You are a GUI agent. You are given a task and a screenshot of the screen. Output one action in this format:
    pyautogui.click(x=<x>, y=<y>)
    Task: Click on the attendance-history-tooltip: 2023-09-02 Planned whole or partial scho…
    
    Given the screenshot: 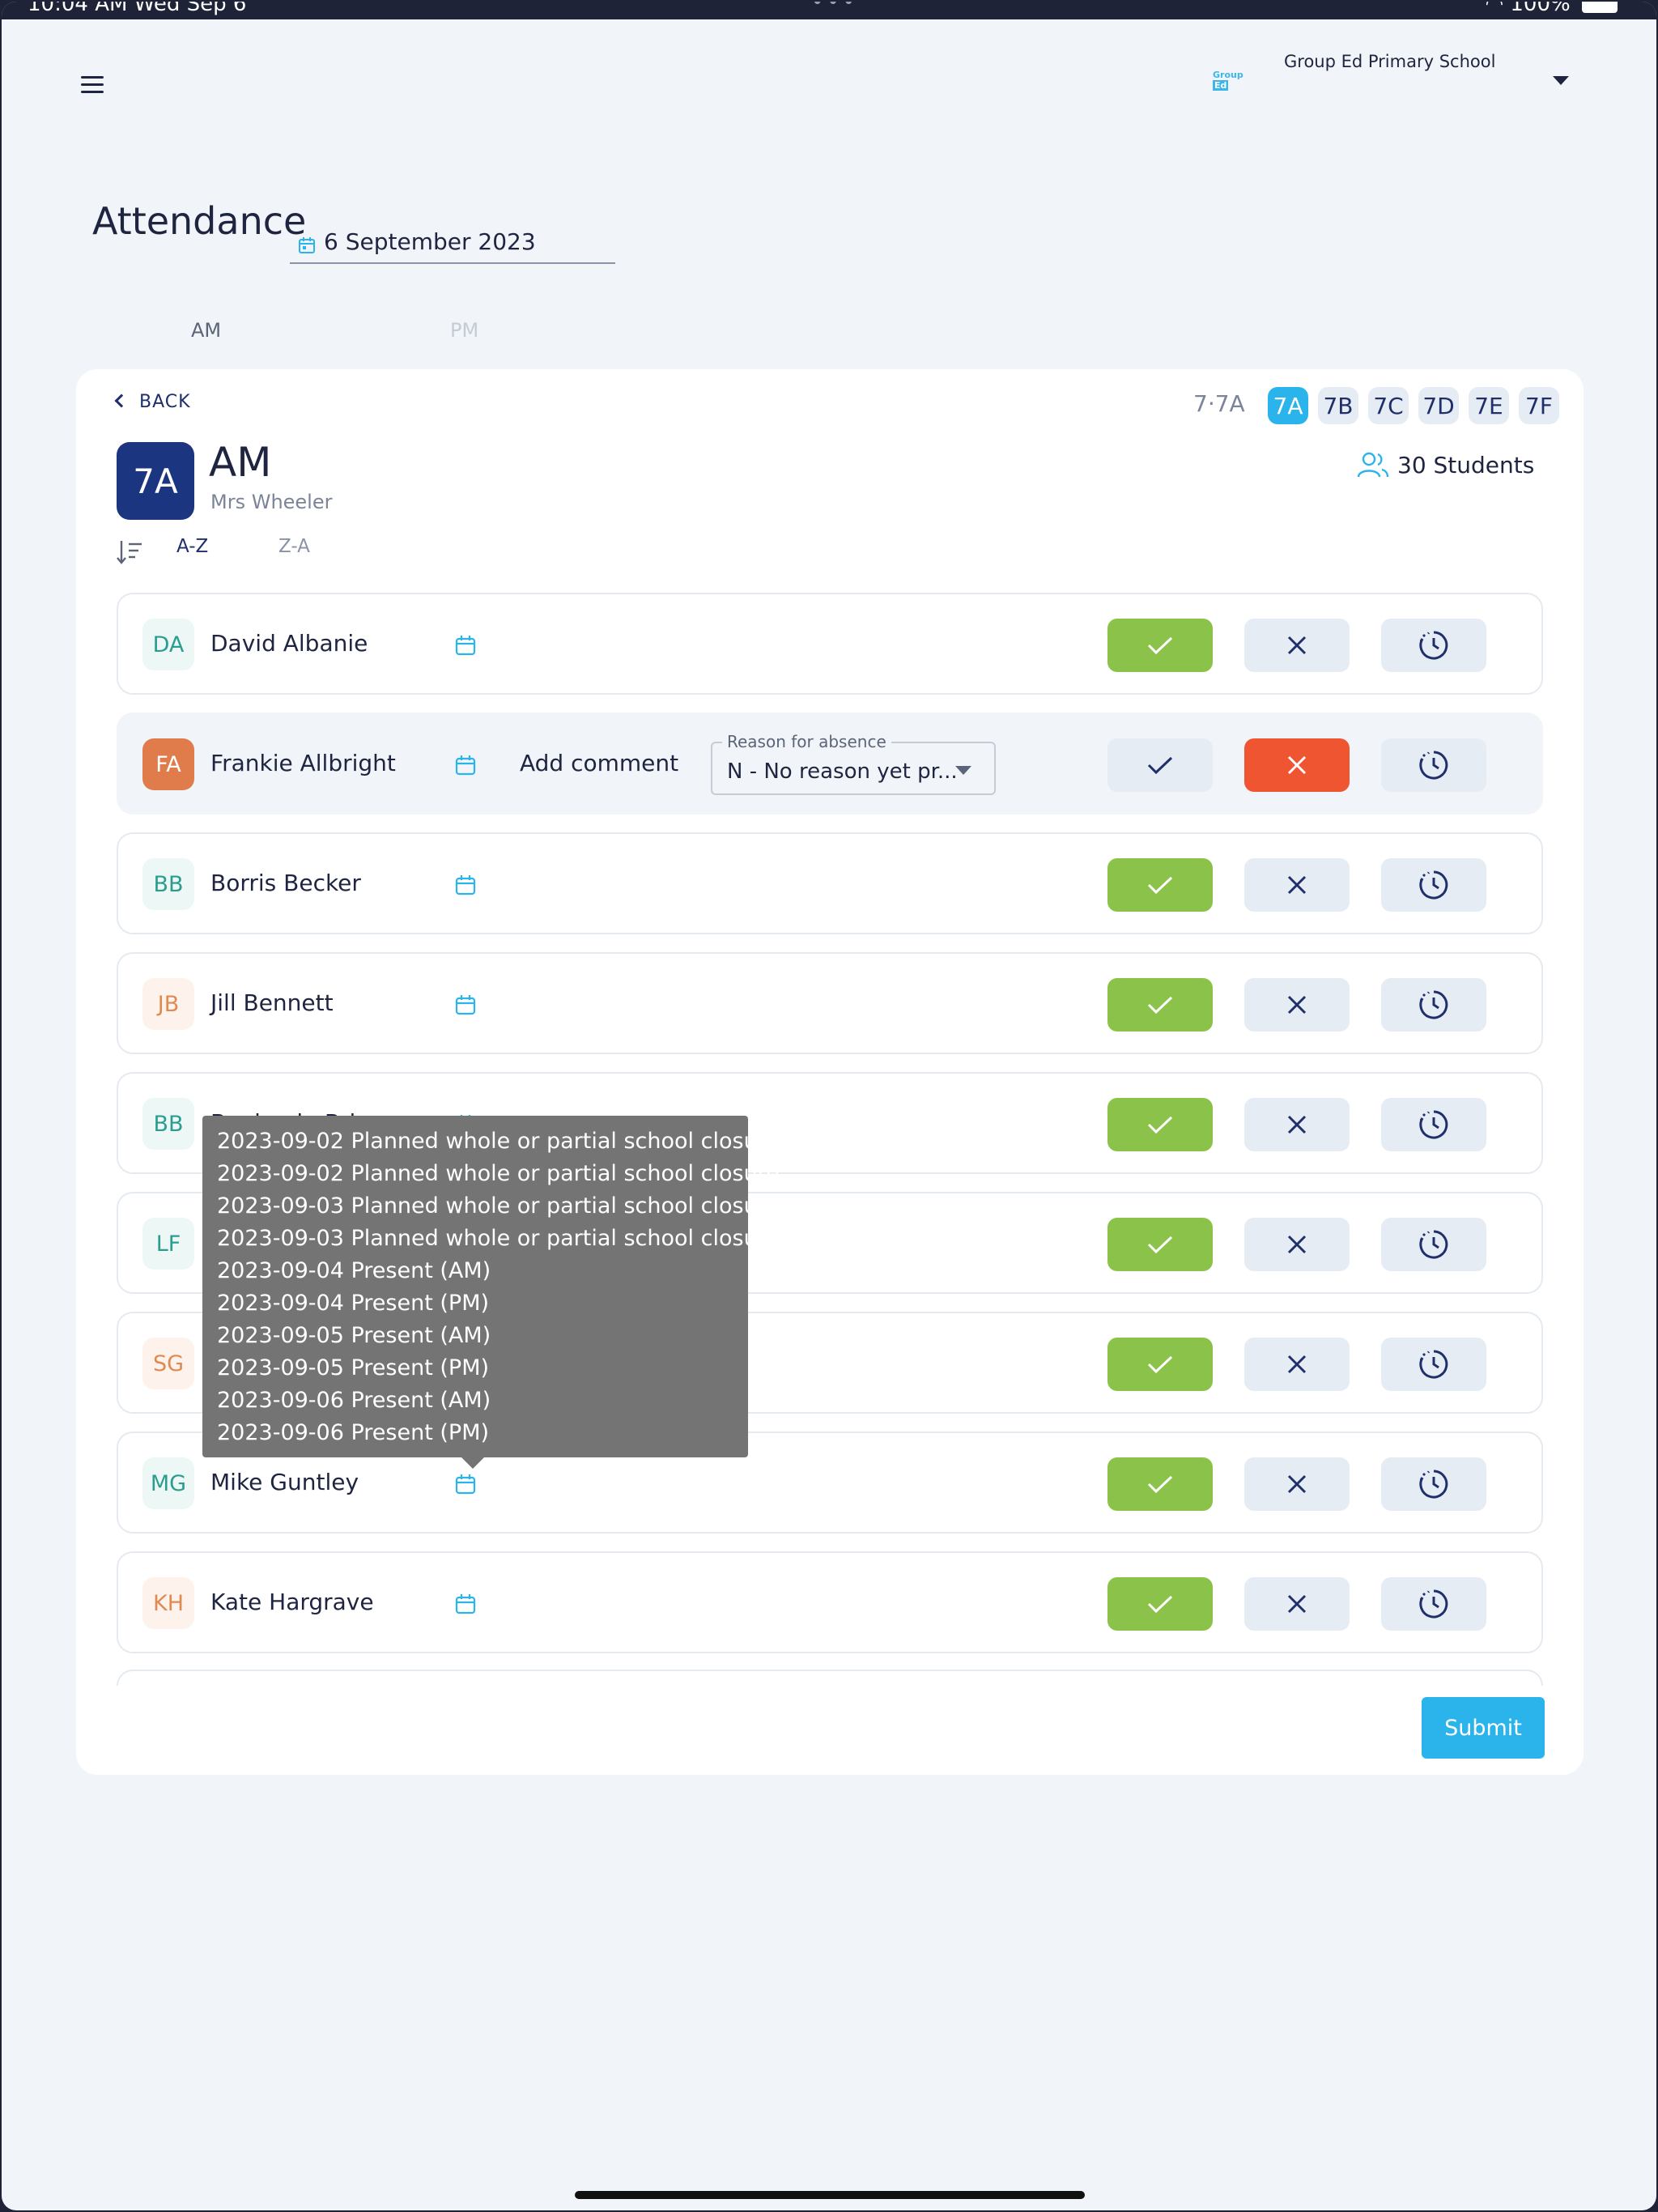 What is the action you would take?
    pyautogui.click(x=491, y=1293)
    